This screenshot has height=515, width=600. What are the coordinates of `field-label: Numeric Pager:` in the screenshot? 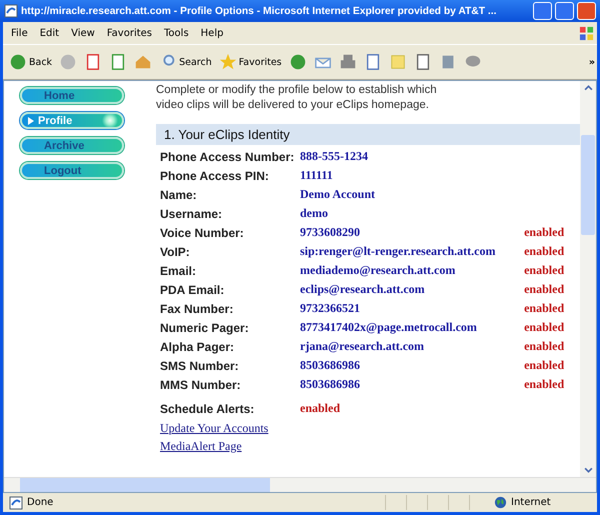 It's located at (230, 327).